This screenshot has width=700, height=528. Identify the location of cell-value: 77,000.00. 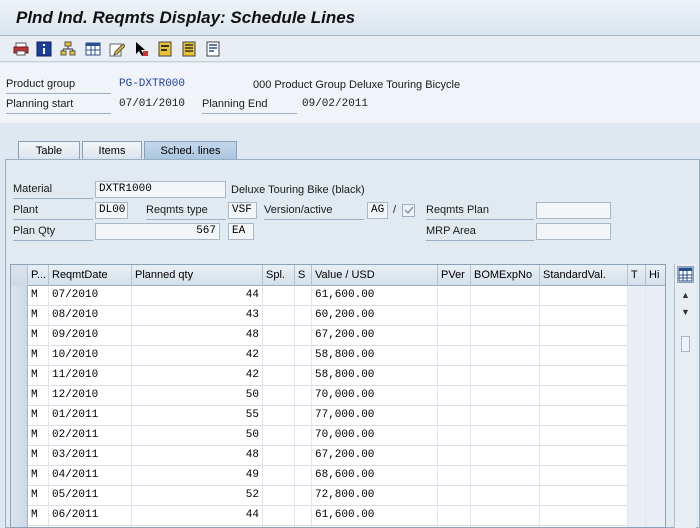
(375, 416).